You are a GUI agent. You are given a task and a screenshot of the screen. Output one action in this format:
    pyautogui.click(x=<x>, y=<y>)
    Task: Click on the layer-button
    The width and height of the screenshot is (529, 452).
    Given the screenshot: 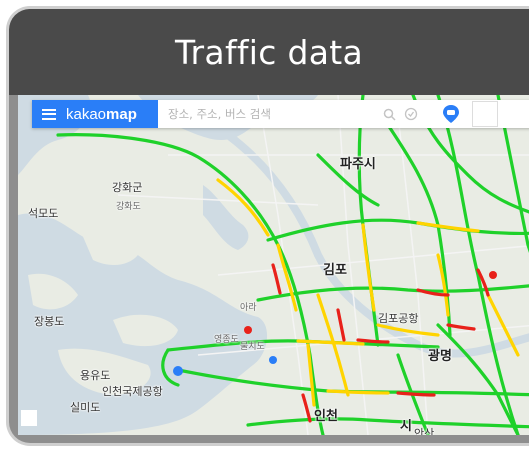 What is the action you would take?
    pyautogui.click(x=485, y=114)
    